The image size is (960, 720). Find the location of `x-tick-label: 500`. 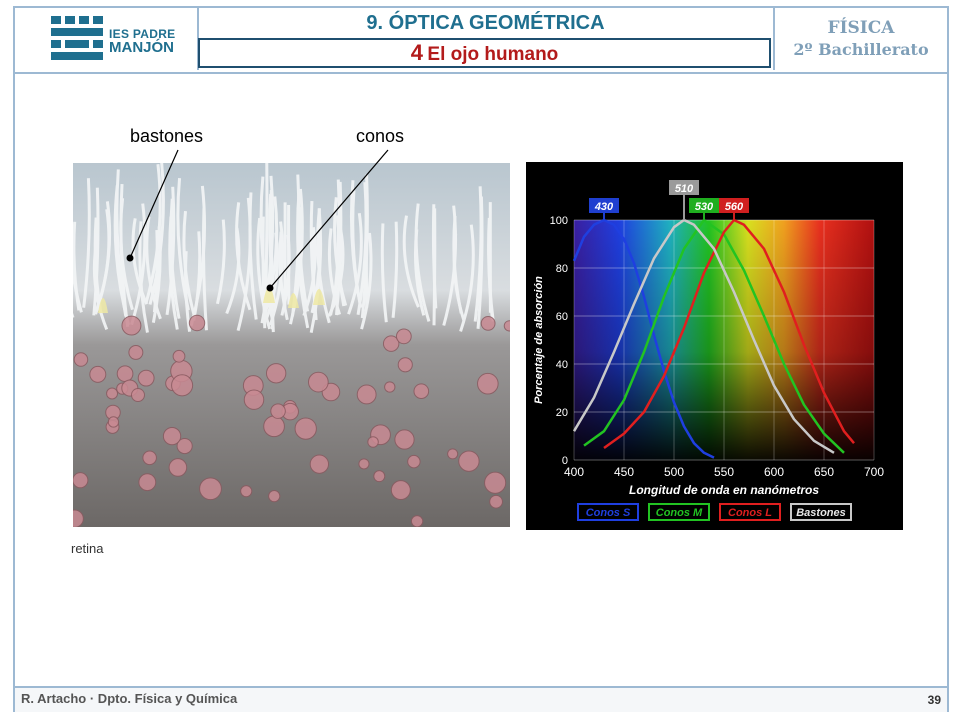

x-tick-label: 500 is located at coordinates (674, 472).